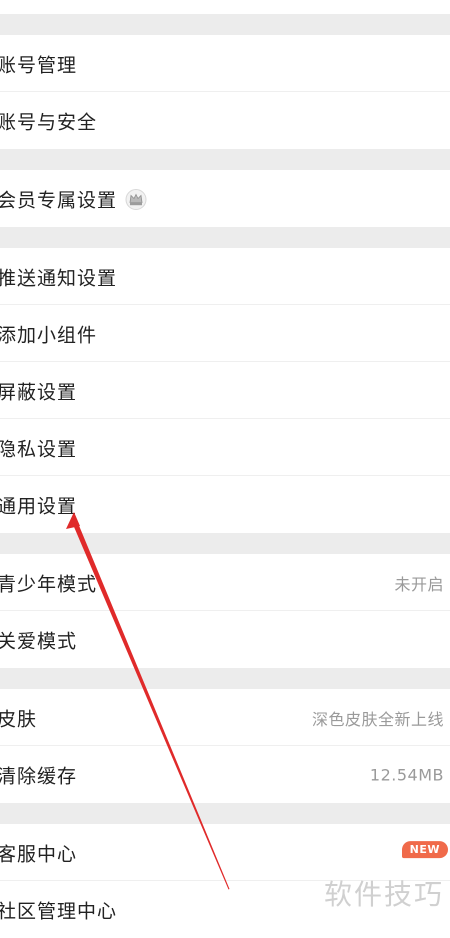 This screenshot has height=938, width=450. What do you see at coordinates (39, 854) in the screenshot?
I see `settings-item-label: 客服中心` at bounding box center [39, 854].